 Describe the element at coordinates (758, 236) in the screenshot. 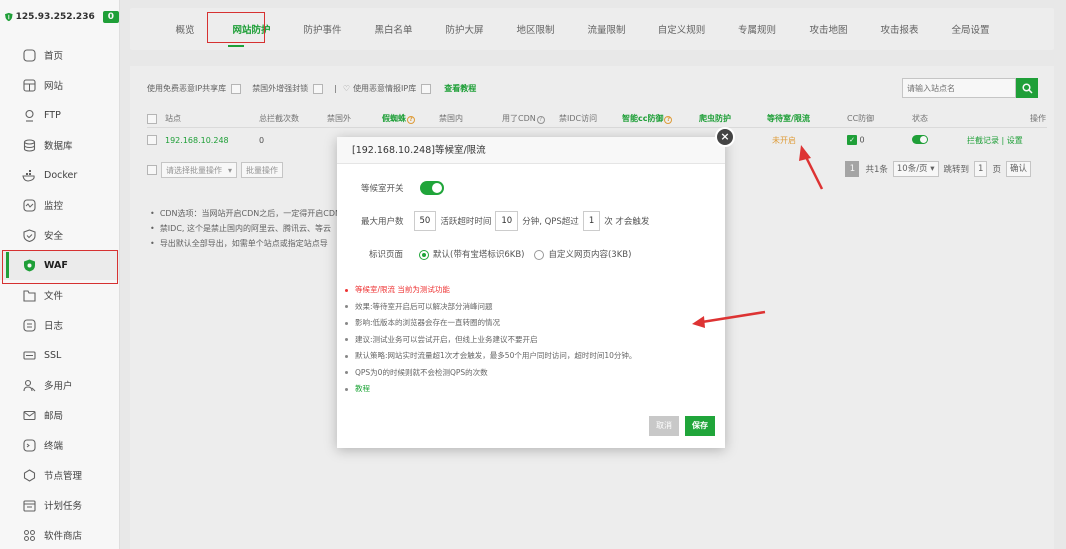

I see `annotation-arrows` at that location.